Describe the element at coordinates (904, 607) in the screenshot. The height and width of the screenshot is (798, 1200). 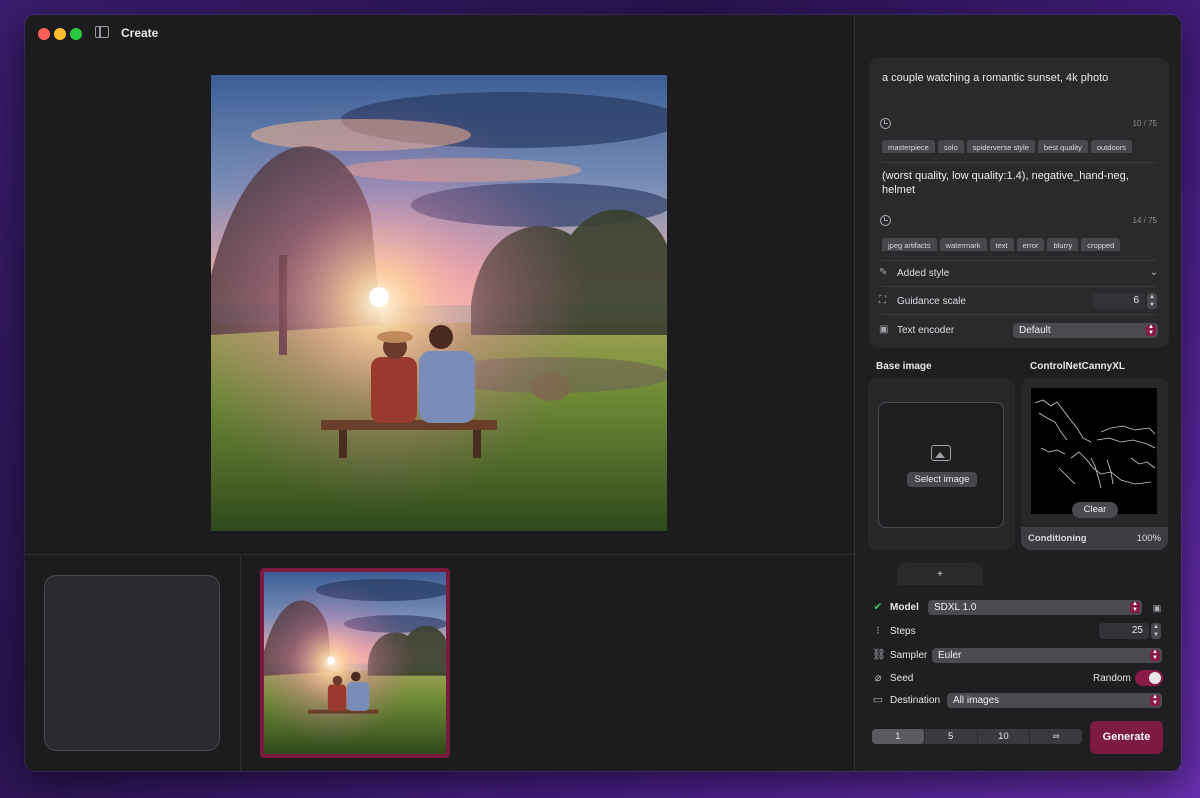
I see `model-label: Model` at that location.